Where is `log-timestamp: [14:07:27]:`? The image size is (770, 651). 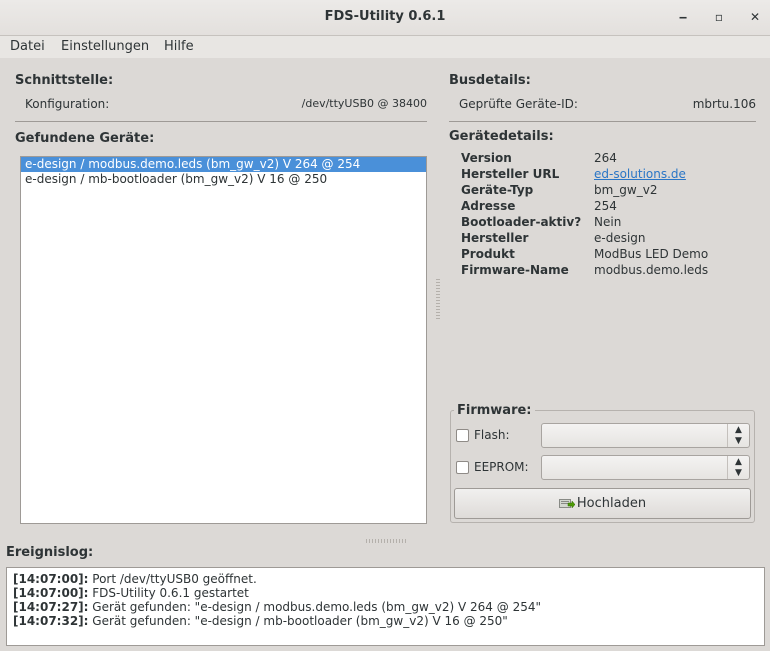 log-timestamp: [14:07:27]: is located at coordinates (51, 607).